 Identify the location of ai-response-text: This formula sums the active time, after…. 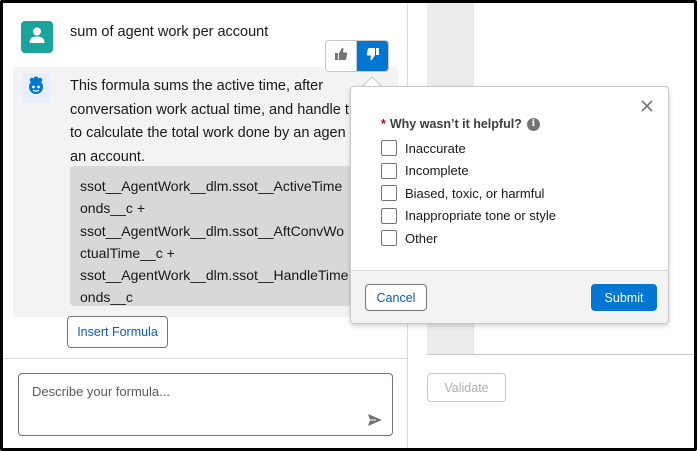
(215, 122).